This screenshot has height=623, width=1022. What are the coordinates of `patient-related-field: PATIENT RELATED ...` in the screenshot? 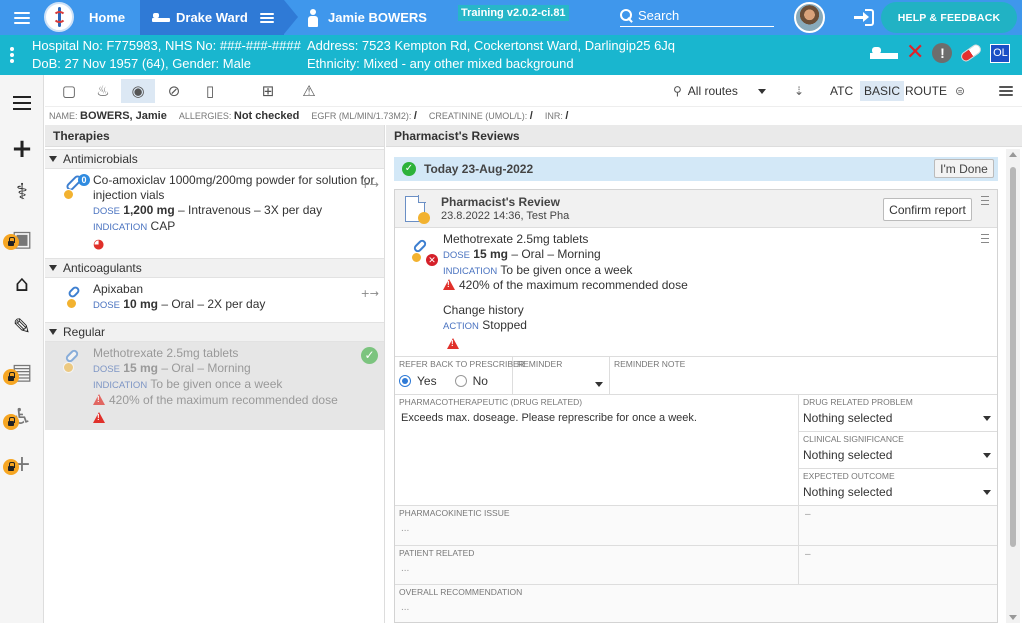 It's located at (597, 565).